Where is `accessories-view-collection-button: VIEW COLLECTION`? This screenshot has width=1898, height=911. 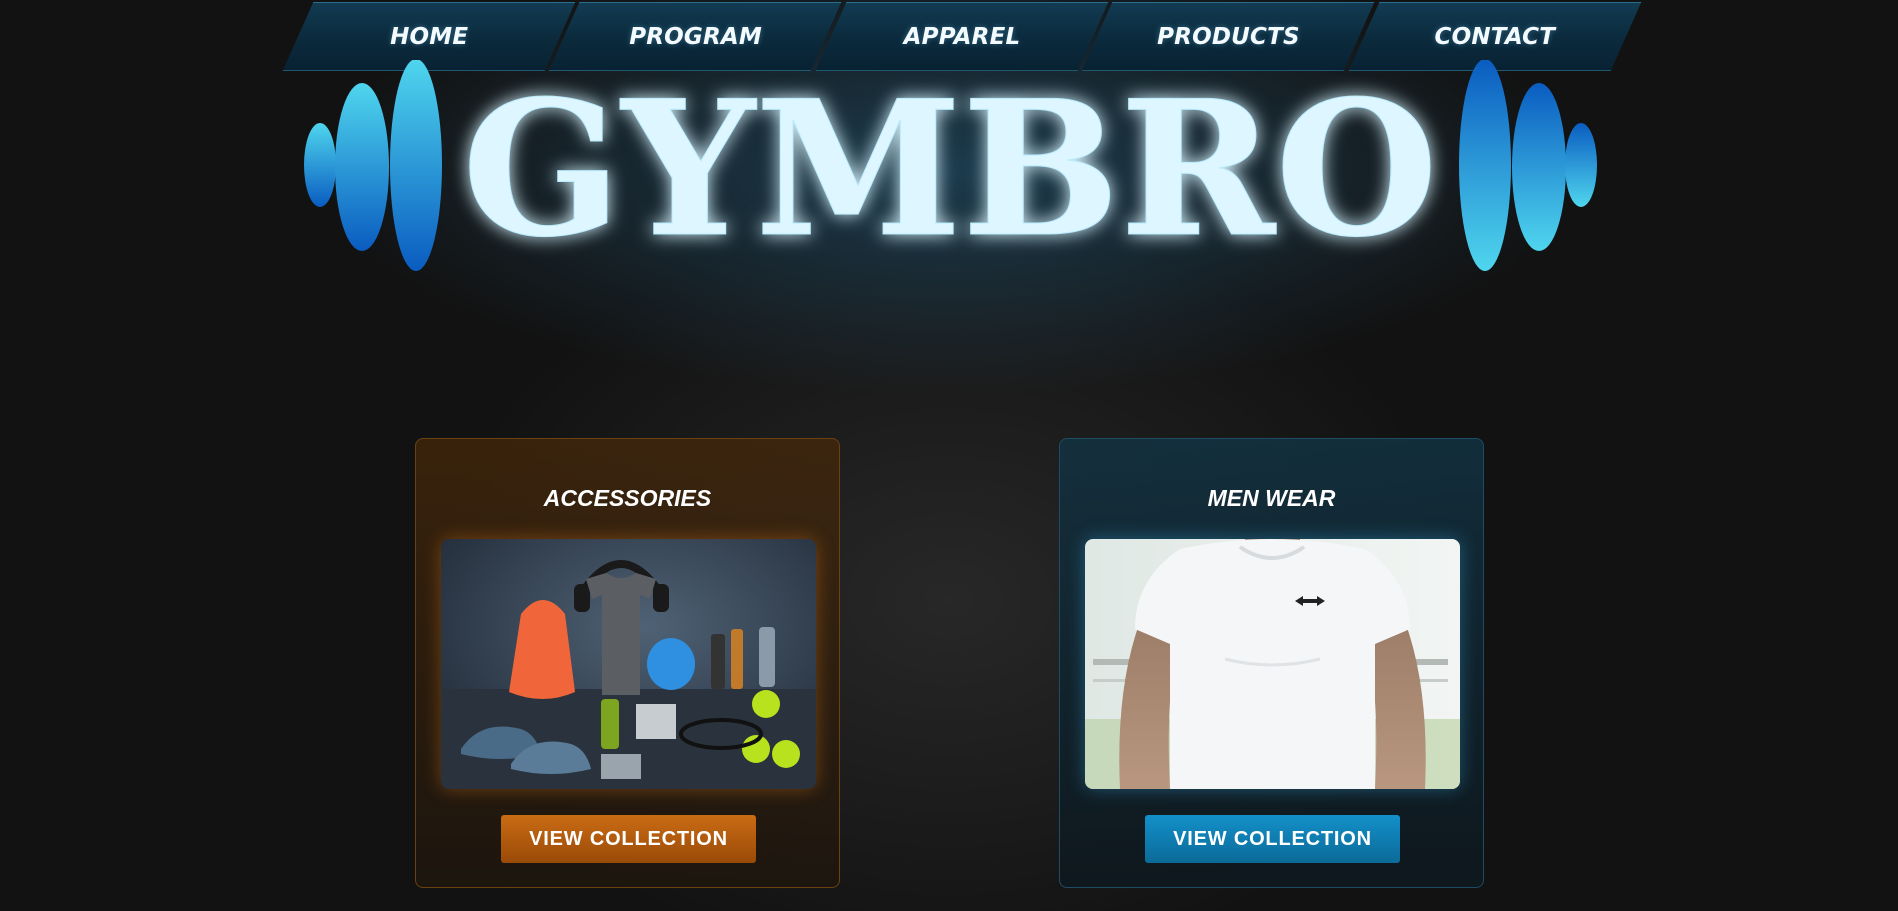 accessories-view-collection-button: VIEW COLLECTION is located at coordinates (628, 839).